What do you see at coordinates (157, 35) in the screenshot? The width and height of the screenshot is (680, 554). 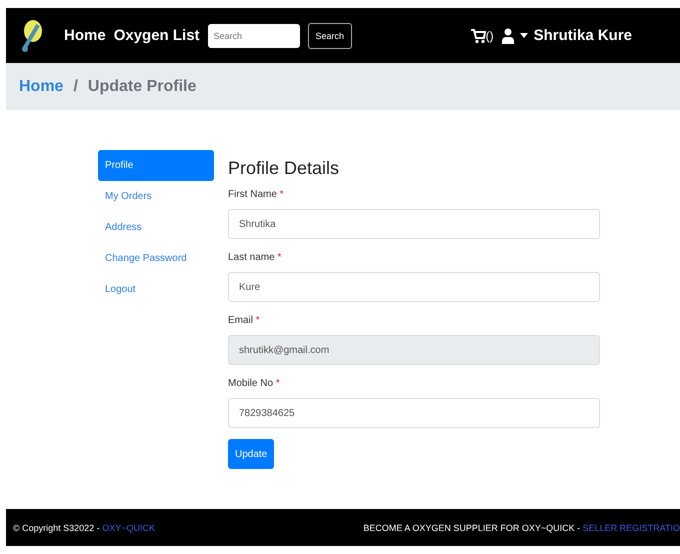 I see `nav-link: Oxygen List` at bounding box center [157, 35].